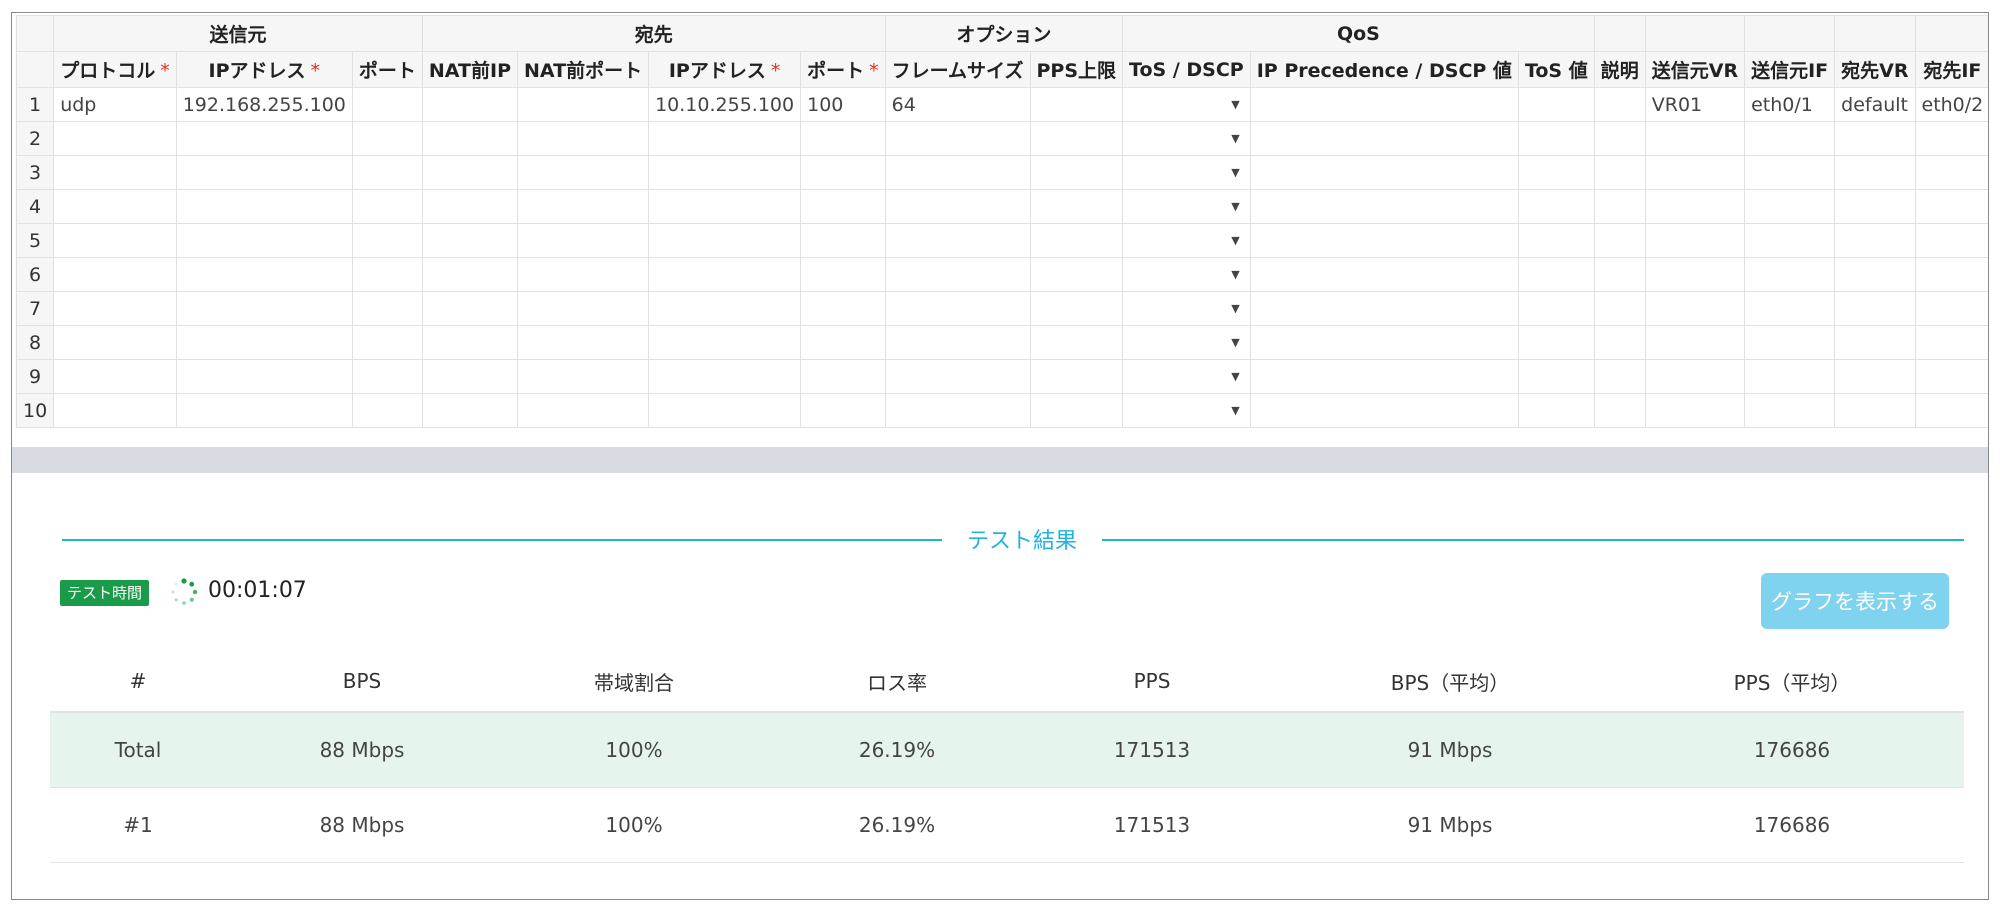 This screenshot has height=910, width=2000. I want to click on column-header: プロトコル *, so click(115, 69).